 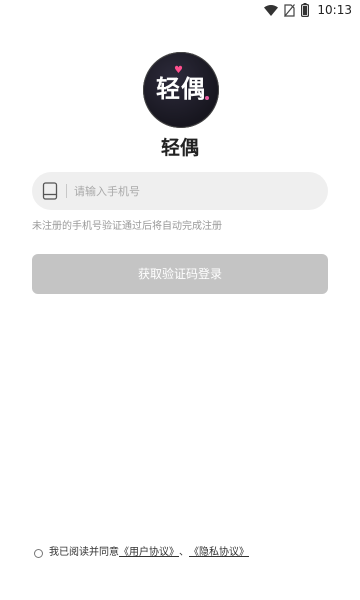 I want to click on privacy-agreement-link: 《隐私协议》, so click(x=219, y=553).